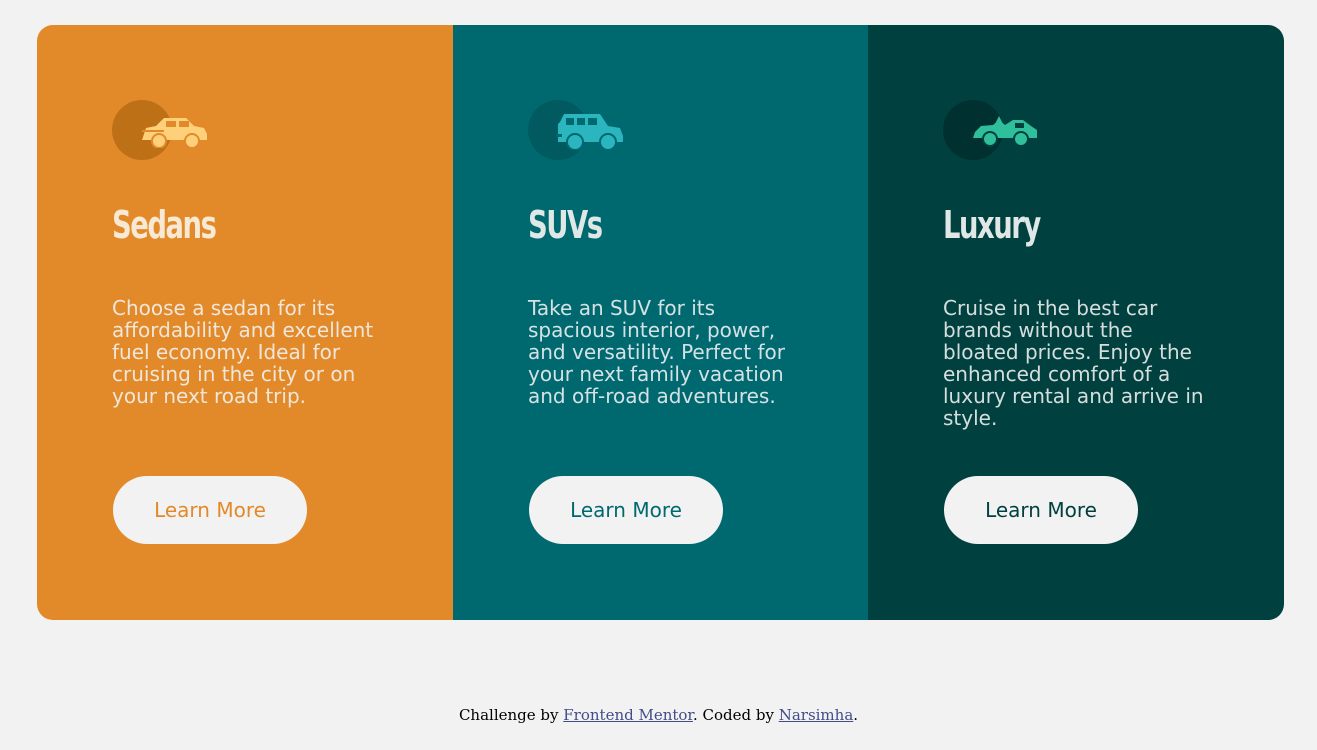 The width and height of the screenshot is (1317, 750). Describe the element at coordinates (992, 225) in the screenshot. I see `card-title: Luxury` at that location.